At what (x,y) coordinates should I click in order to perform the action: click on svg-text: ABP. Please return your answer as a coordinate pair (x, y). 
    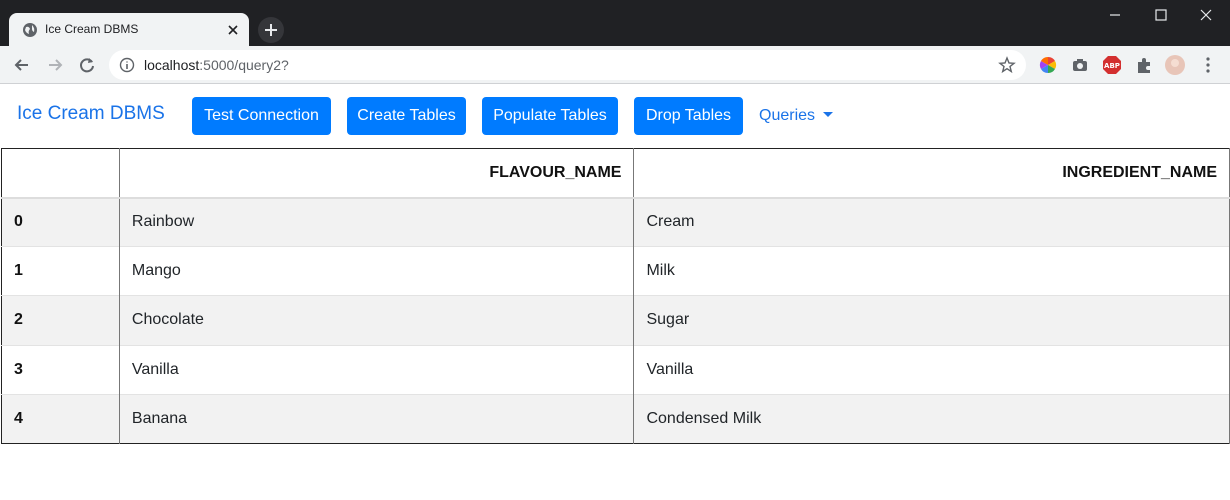
    Looking at the image, I should click on (1112, 66).